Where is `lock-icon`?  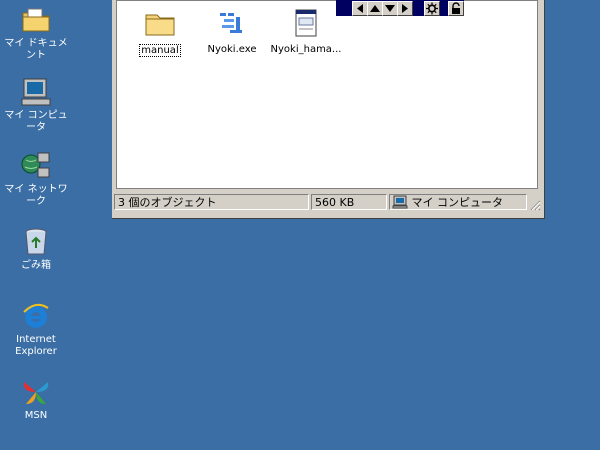 lock-icon is located at coordinates (456, 8).